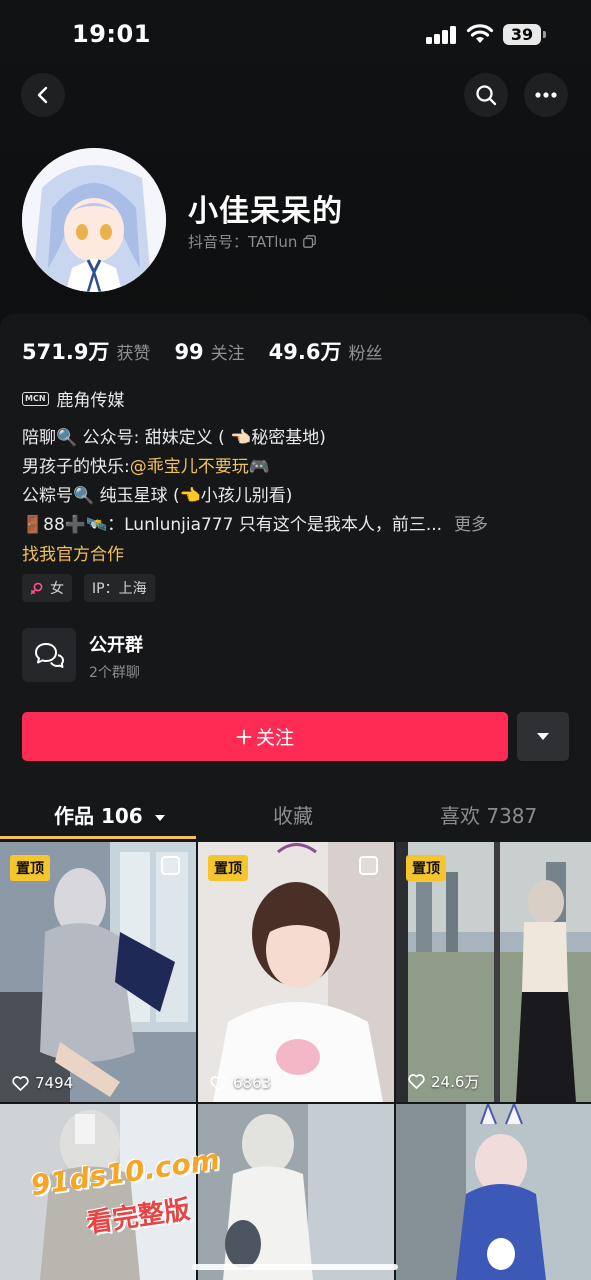 This screenshot has width=591, height=1280. I want to click on follow-label: 关注, so click(274, 738).